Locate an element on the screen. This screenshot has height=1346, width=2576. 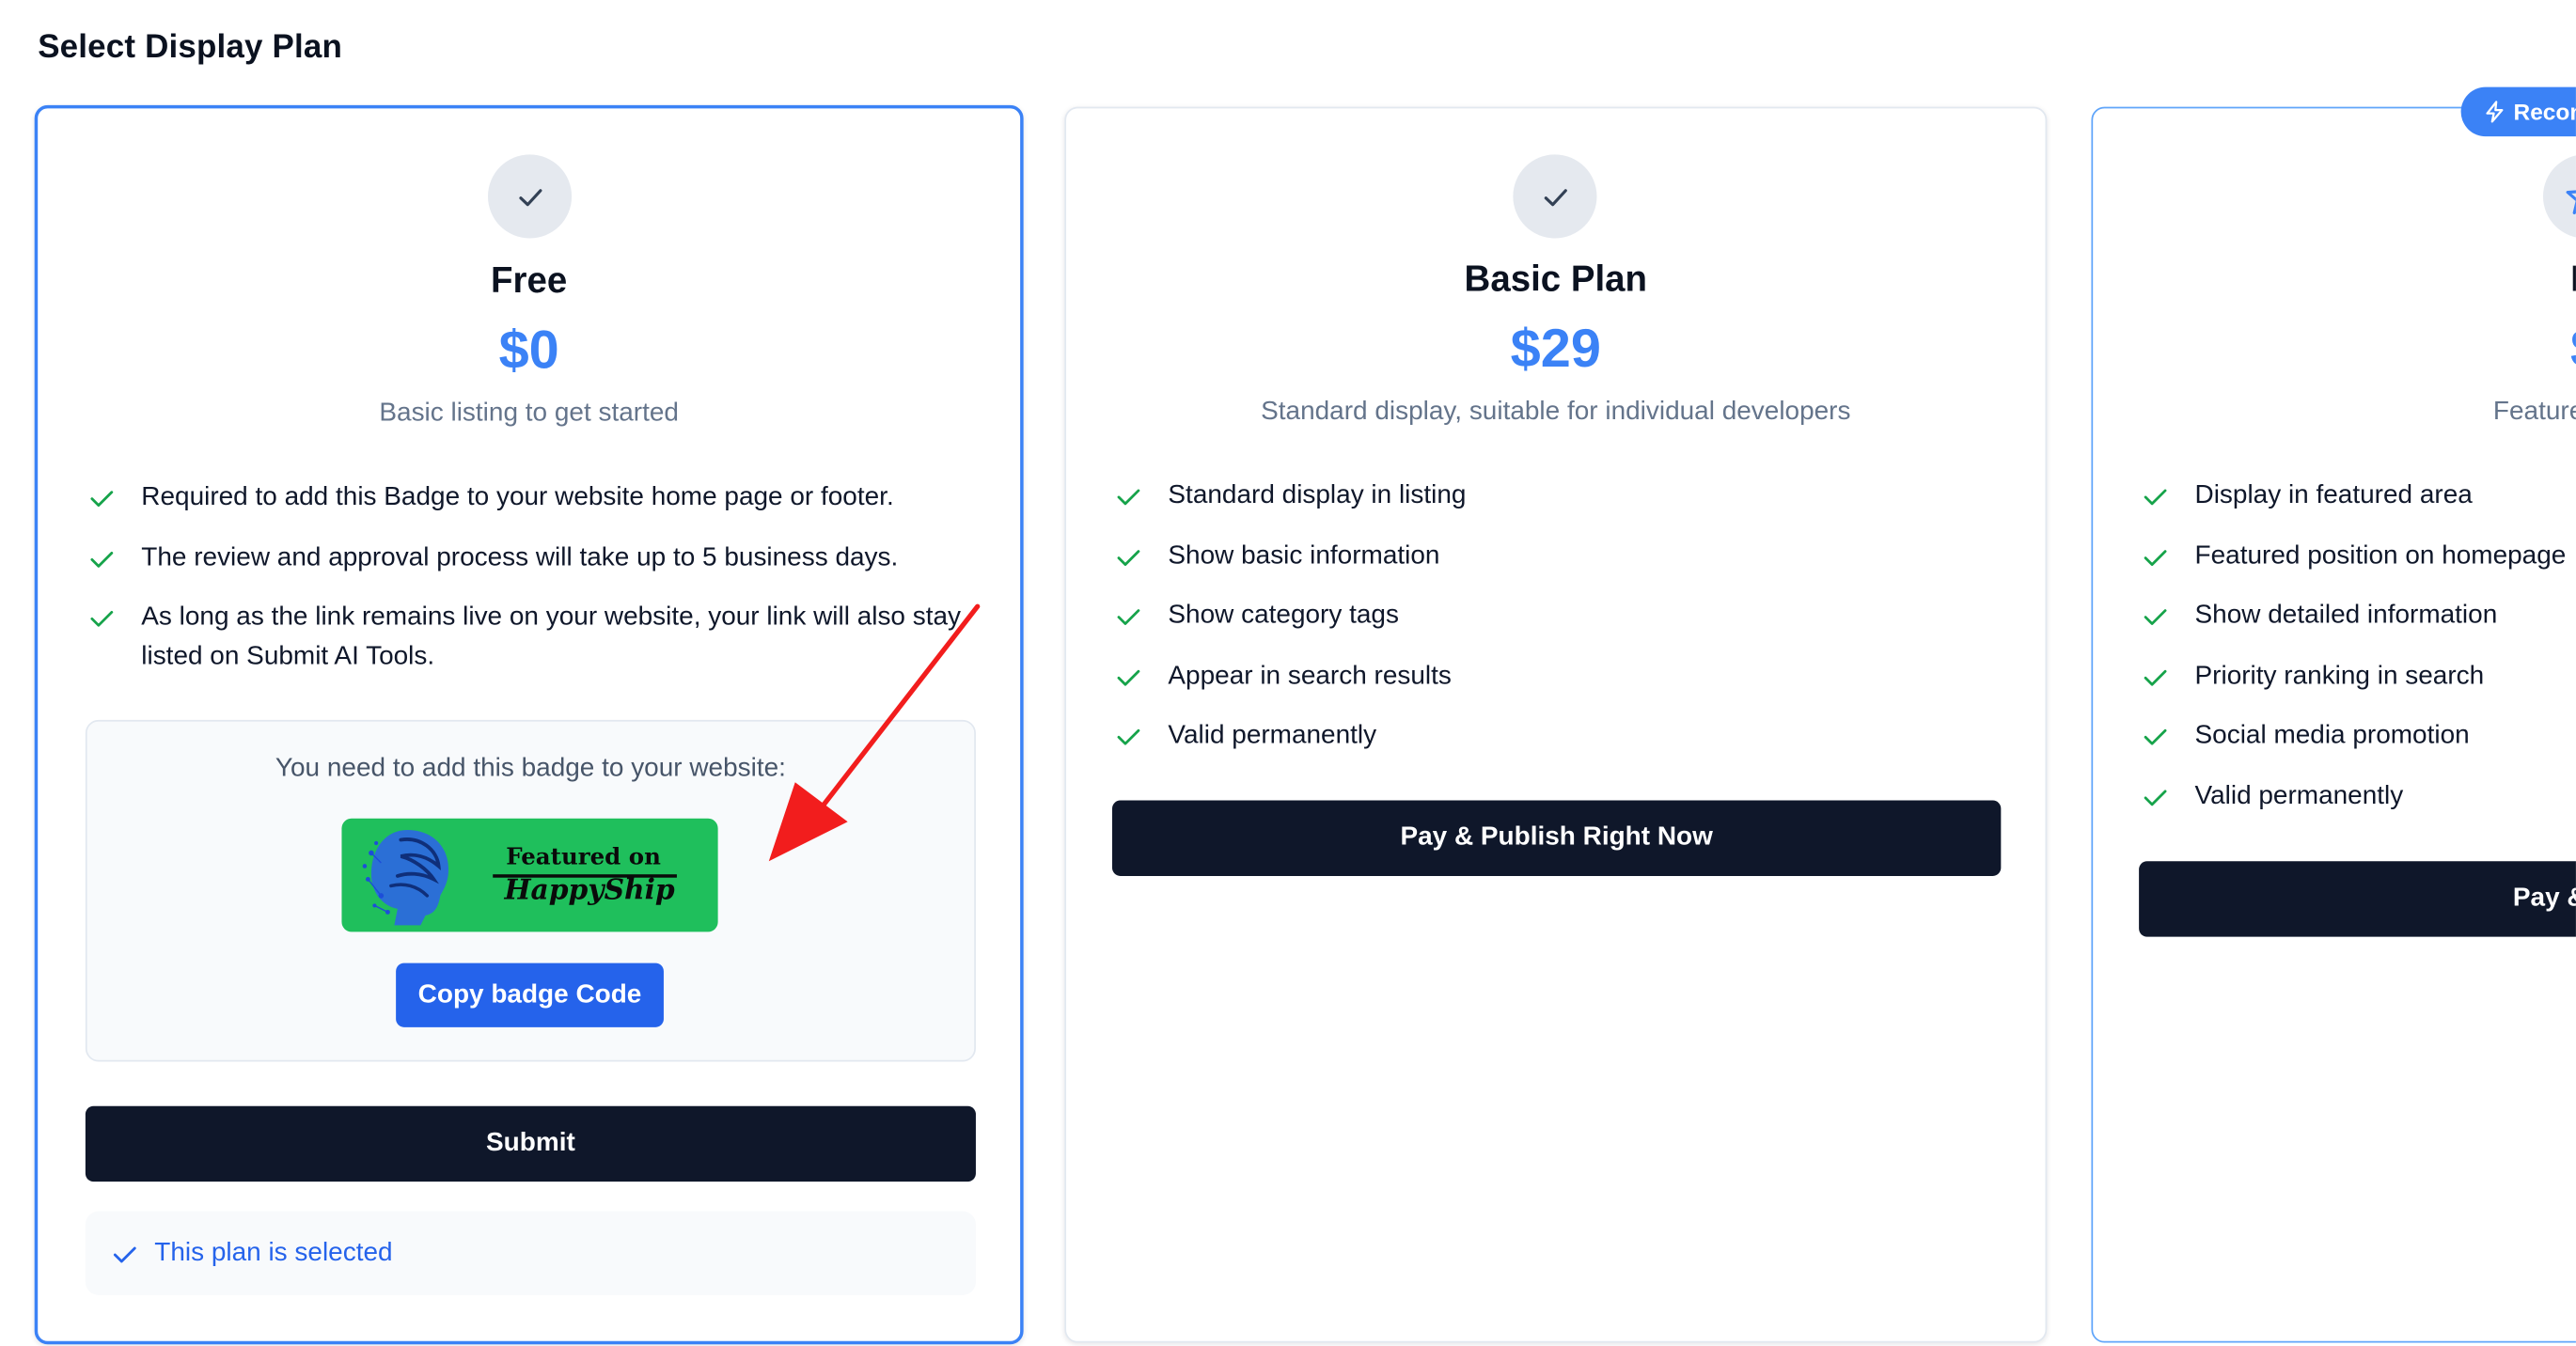
feature-item: Show detailed information is located at coordinates (2360, 616).